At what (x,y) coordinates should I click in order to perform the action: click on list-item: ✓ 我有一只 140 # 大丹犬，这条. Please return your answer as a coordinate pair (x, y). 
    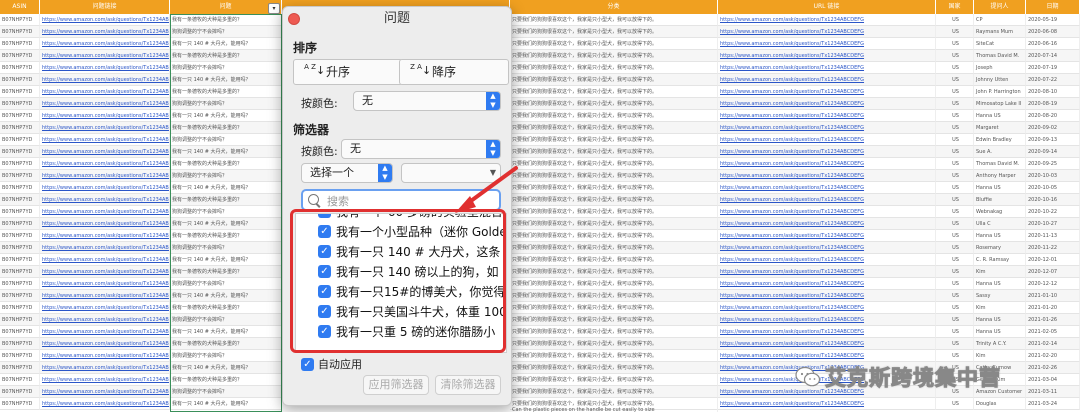
    Looking at the image, I should click on (401, 252).